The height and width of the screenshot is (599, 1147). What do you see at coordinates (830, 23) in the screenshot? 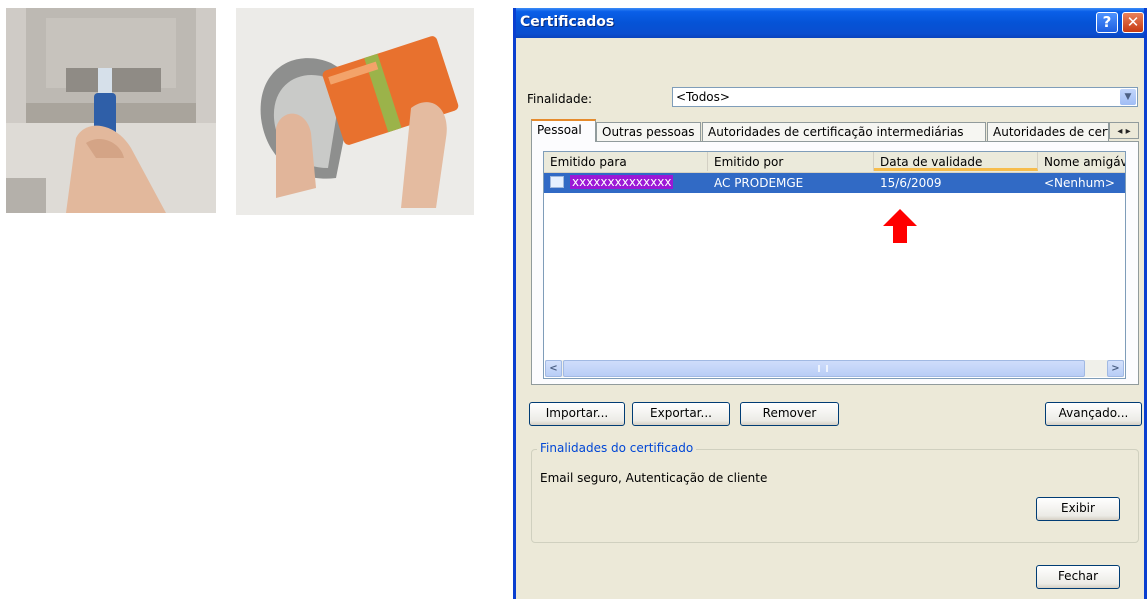
I see `title-bar: Certificados ? ✕` at bounding box center [830, 23].